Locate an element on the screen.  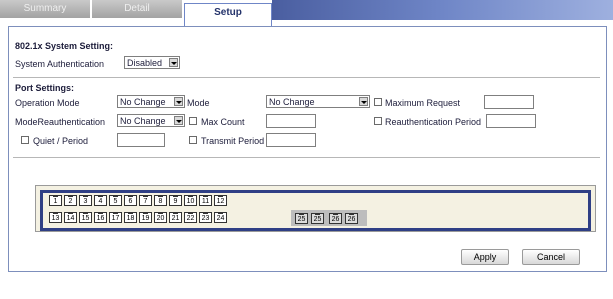
reauth-period-label: Reauthentication Period is located at coordinates (433, 122).